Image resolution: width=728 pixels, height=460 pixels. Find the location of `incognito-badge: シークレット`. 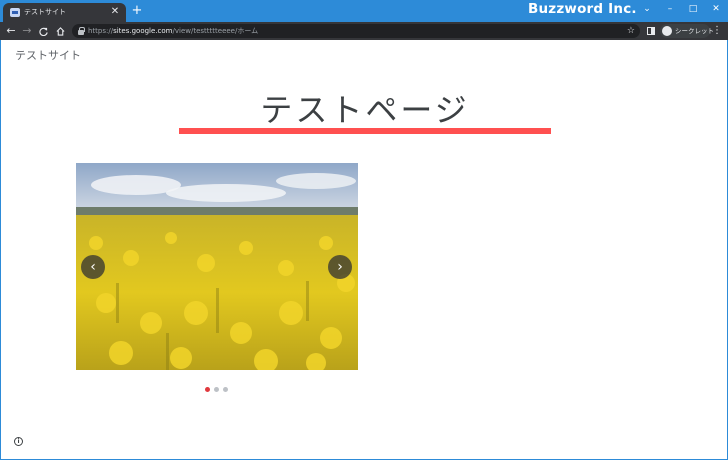

incognito-badge: シークレット is located at coordinates (687, 31).